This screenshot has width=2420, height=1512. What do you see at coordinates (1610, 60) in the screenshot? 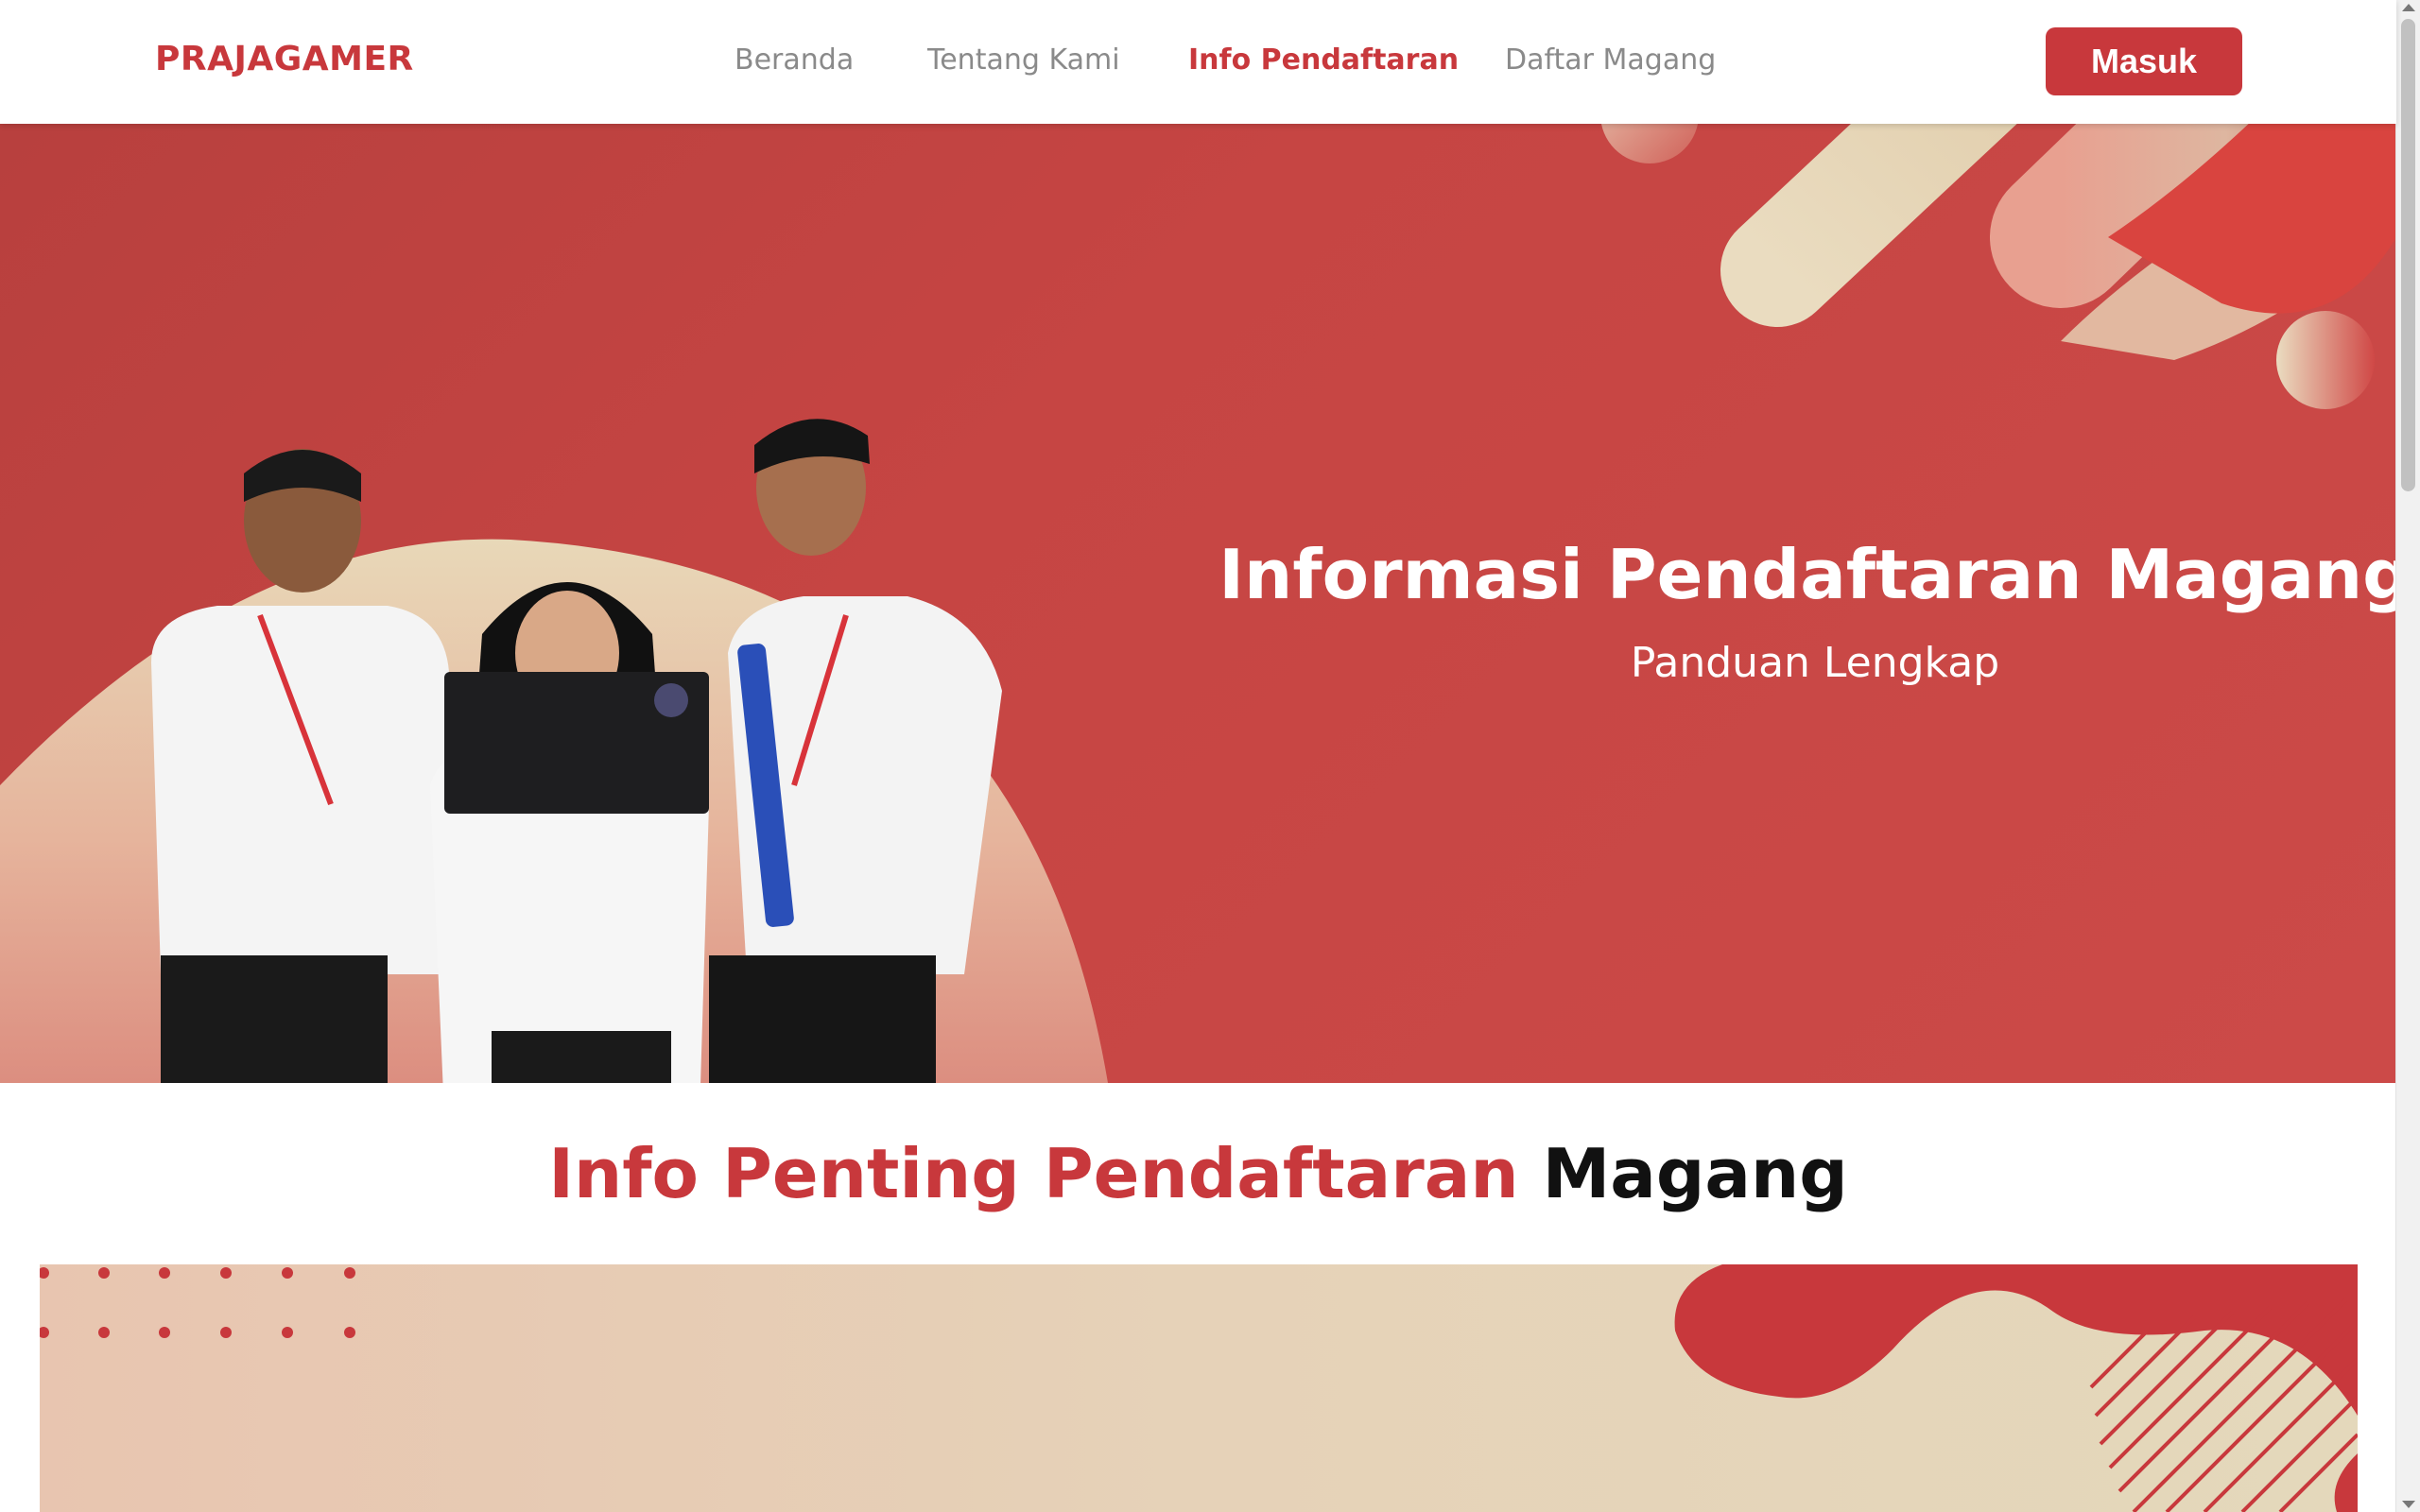
I see `nav-item-daftar-magang: Daftar Magang` at bounding box center [1610, 60].